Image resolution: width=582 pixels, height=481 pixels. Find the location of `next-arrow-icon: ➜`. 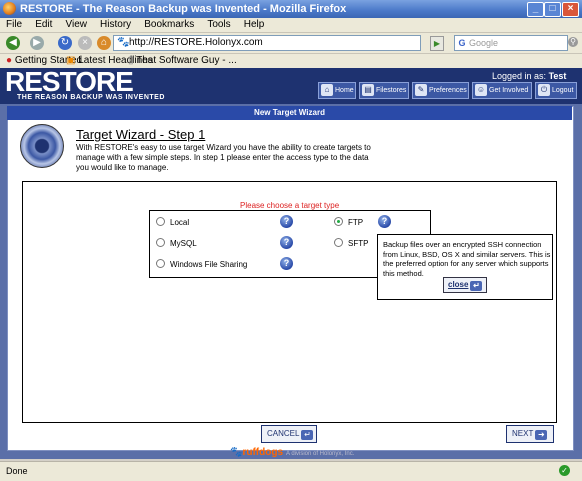

next-arrow-icon: ➜ is located at coordinates (541, 435).